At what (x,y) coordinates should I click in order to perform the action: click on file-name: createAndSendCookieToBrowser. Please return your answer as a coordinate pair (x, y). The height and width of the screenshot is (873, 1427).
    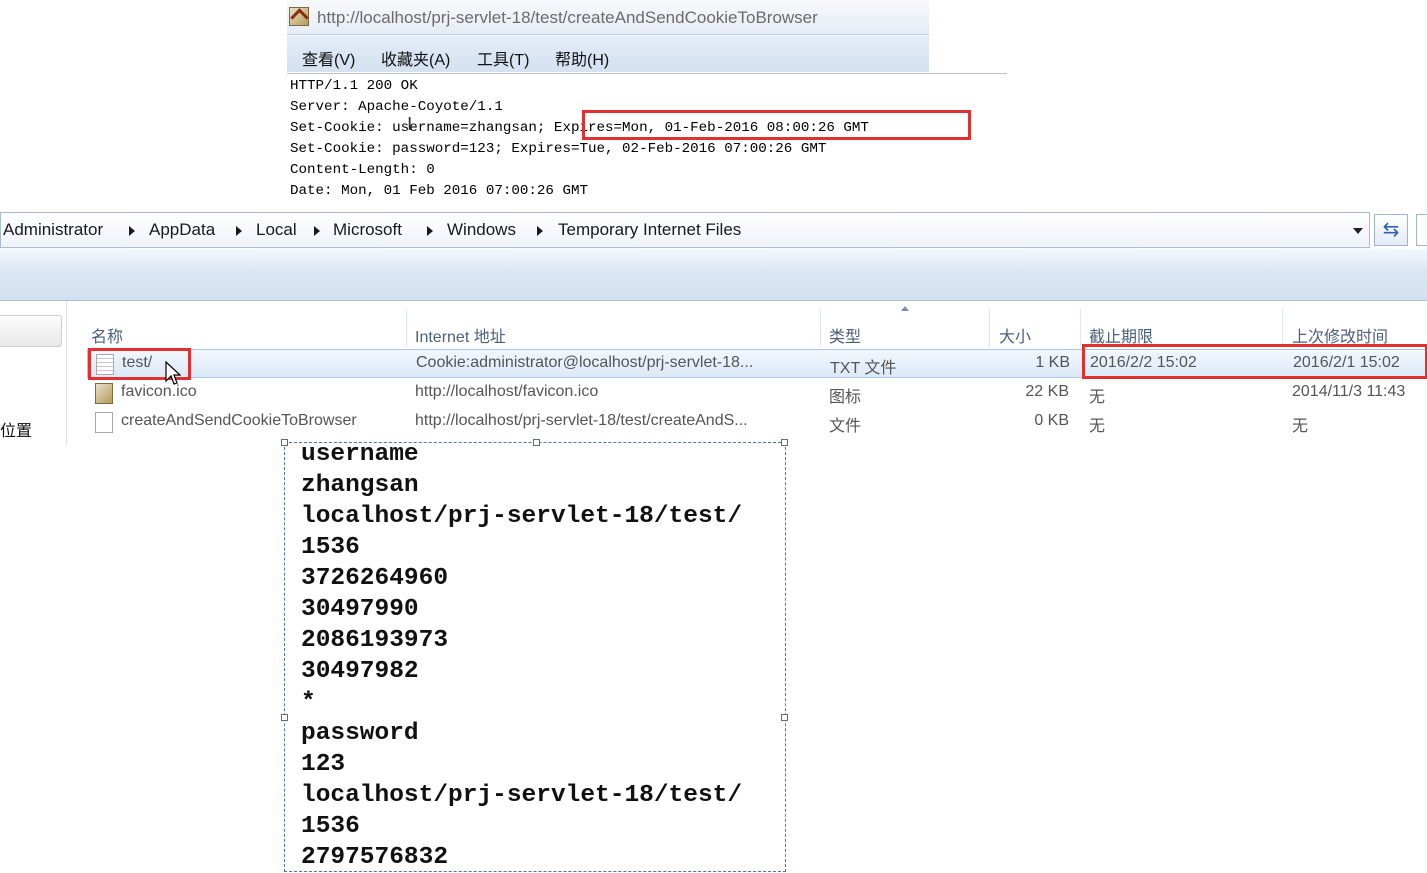
    Looking at the image, I should click on (239, 420).